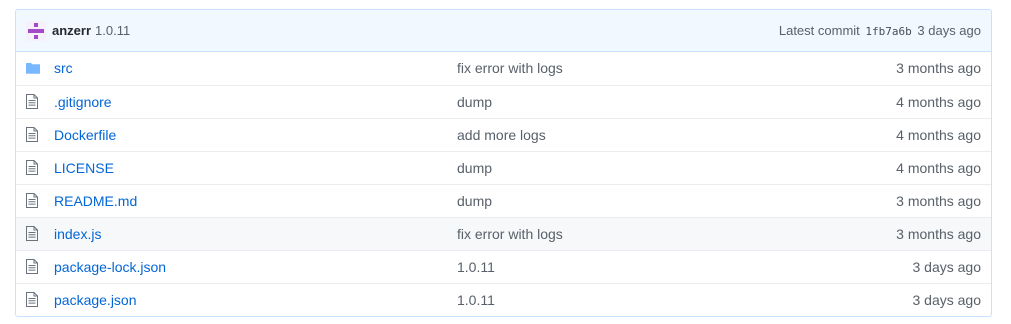 This screenshot has width=1011, height=324. What do you see at coordinates (85, 135) in the screenshot?
I see `file-name-link: Dockerfile` at bounding box center [85, 135].